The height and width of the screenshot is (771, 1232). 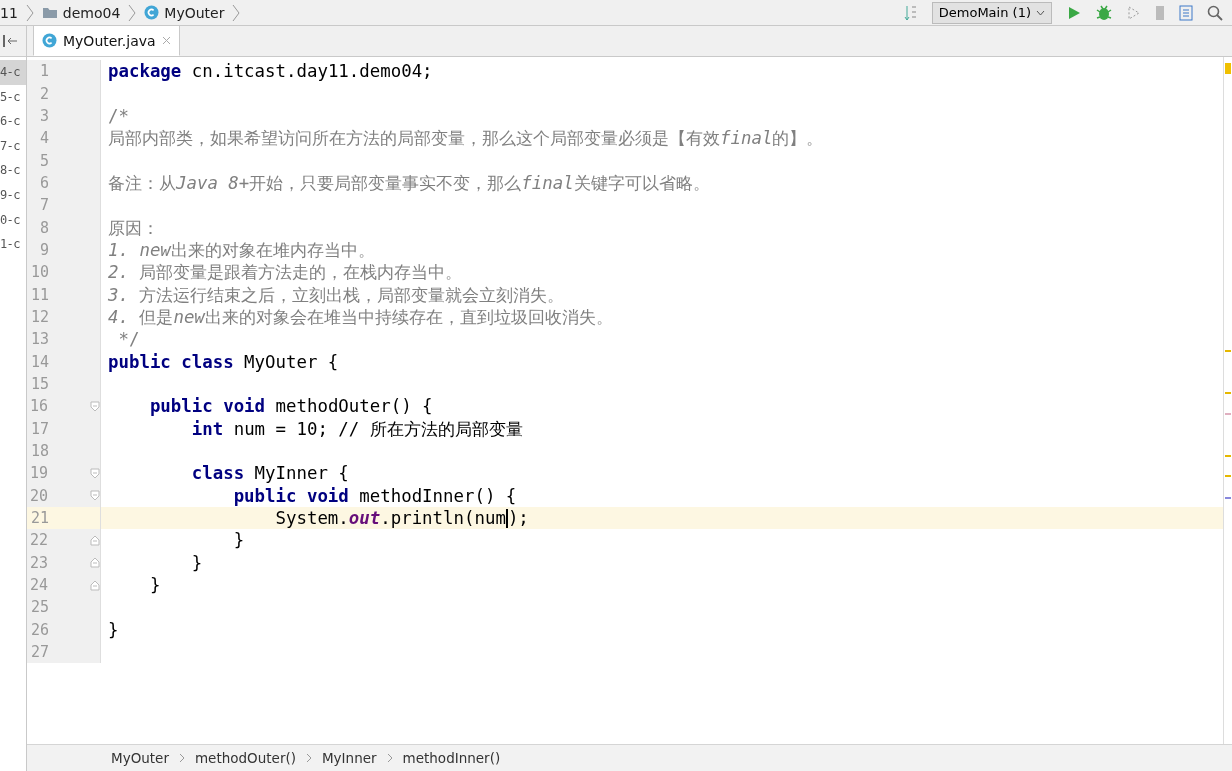 What do you see at coordinates (44, 138) in the screenshot?
I see `line-number: 4` at bounding box center [44, 138].